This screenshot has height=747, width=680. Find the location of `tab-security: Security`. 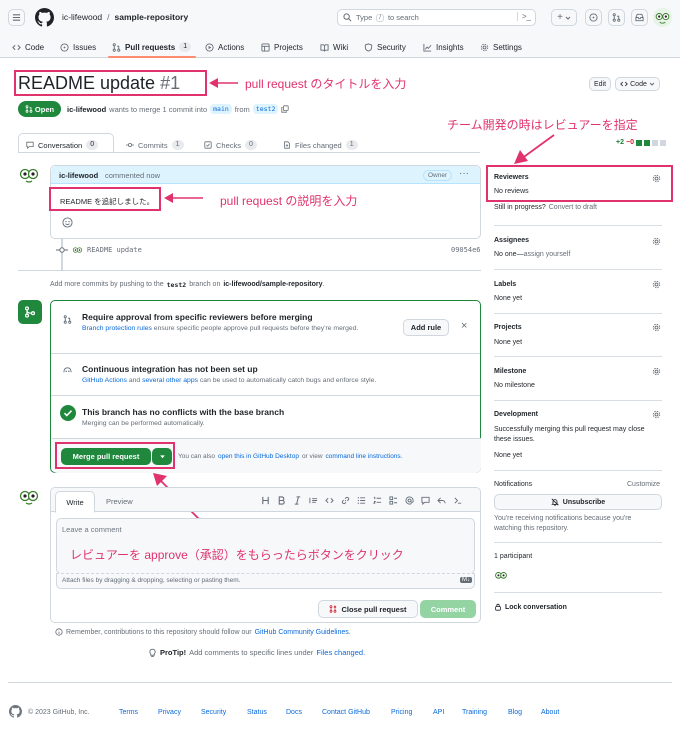

tab-security: Security is located at coordinates (385, 47).